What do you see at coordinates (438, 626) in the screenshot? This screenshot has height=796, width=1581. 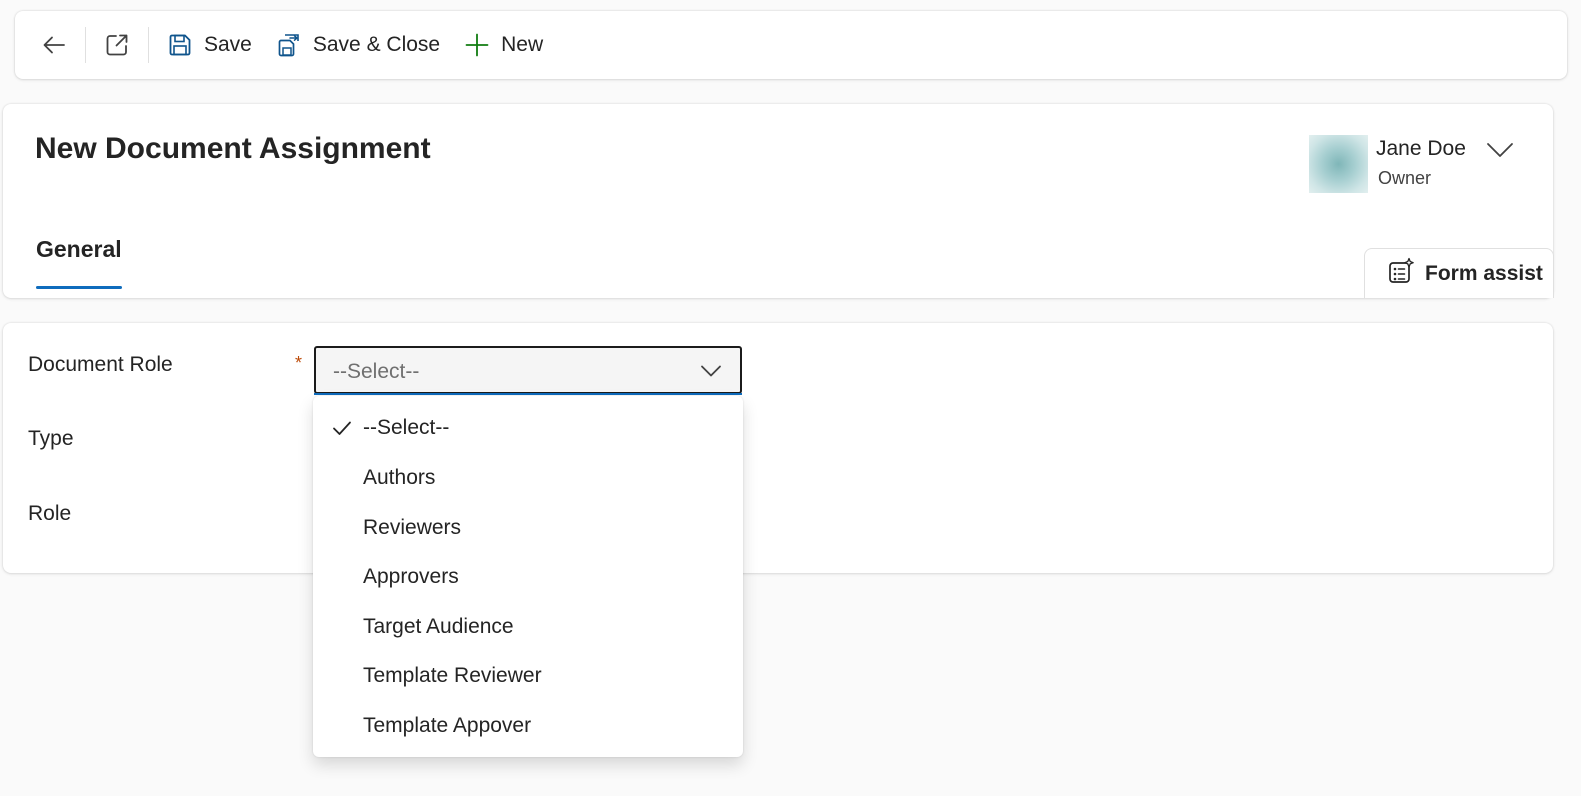 I see `dropdown-option-label: Target Audience` at bounding box center [438, 626].